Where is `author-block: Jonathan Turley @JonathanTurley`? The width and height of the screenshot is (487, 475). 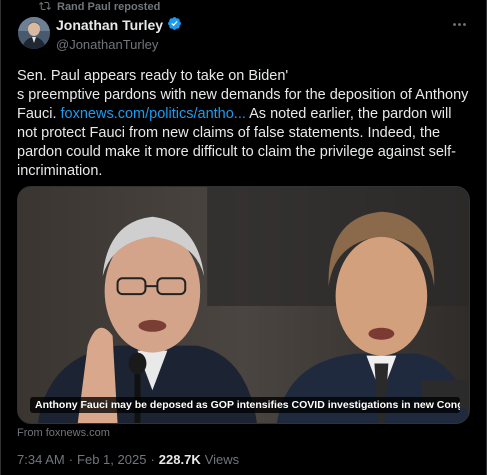
author-block: Jonathan Turley @JonathanTurley is located at coordinates (119, 34).